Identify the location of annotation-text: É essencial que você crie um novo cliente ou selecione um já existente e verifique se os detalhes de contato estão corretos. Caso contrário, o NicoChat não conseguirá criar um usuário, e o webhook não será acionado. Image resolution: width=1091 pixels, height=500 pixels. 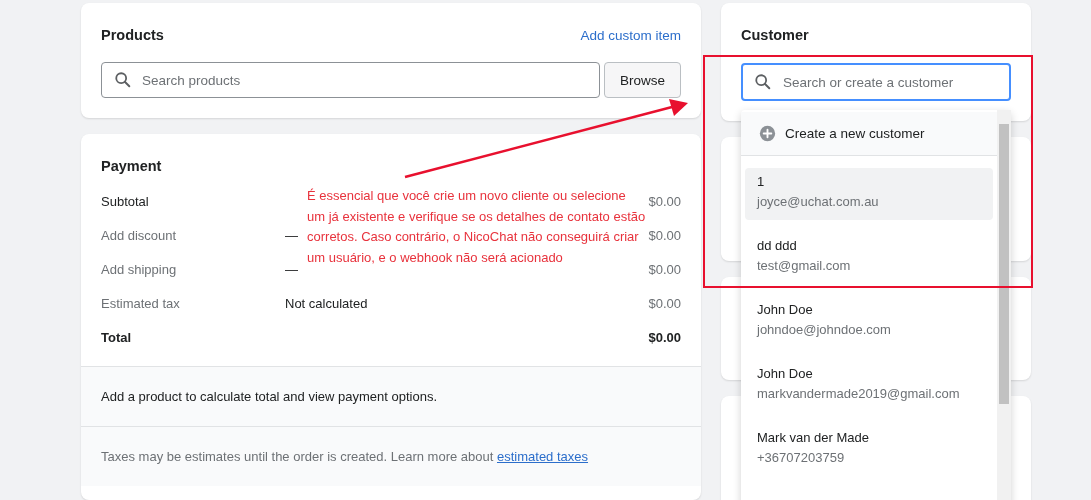
(477, 227).